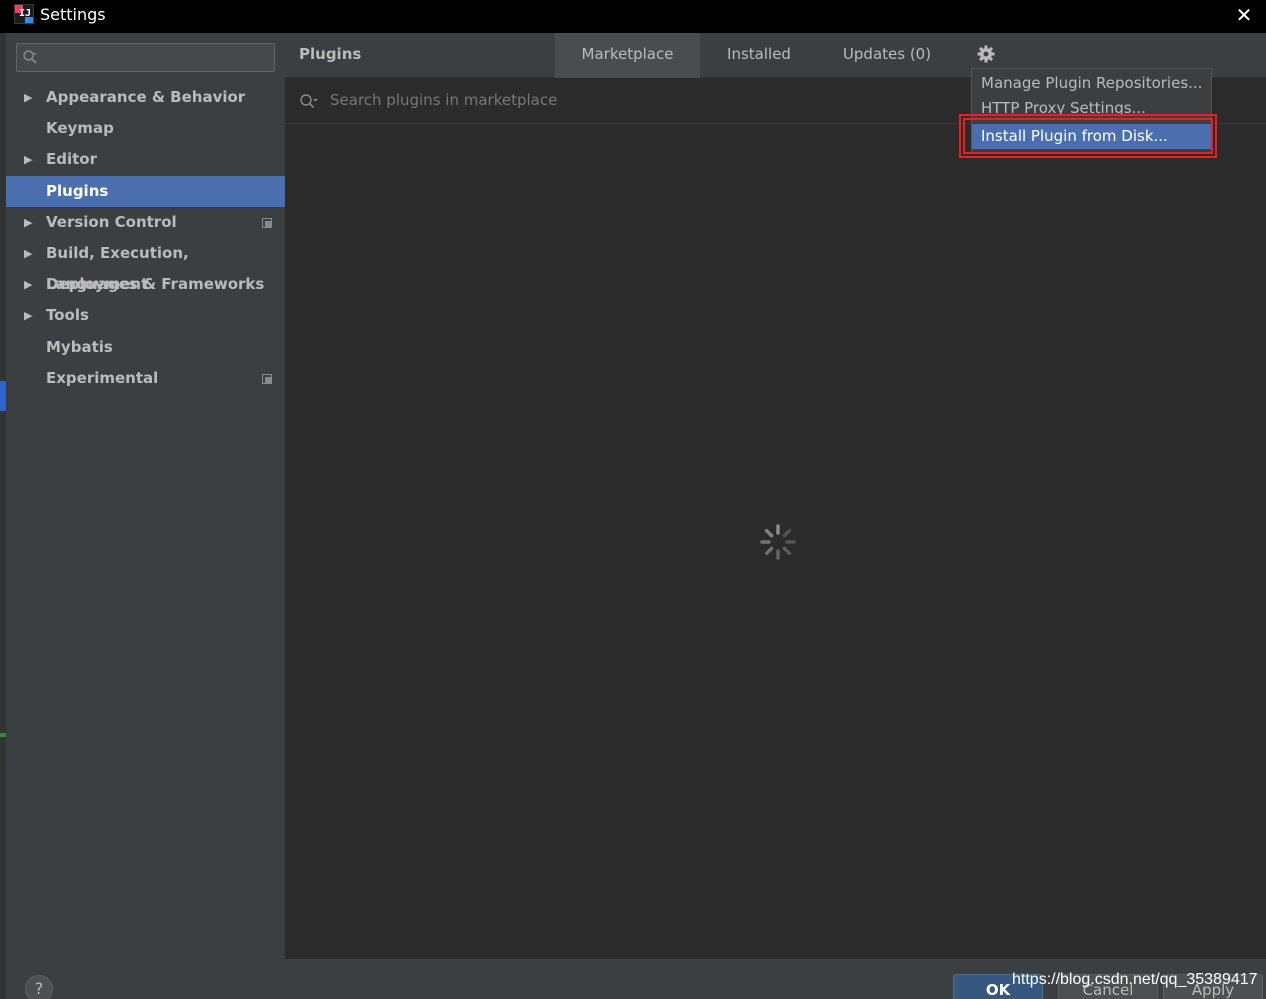 The height and width of the screenshot is (999, 1266). I want to click on sidebar-item-experimental: Experimental, so click(145, 378).